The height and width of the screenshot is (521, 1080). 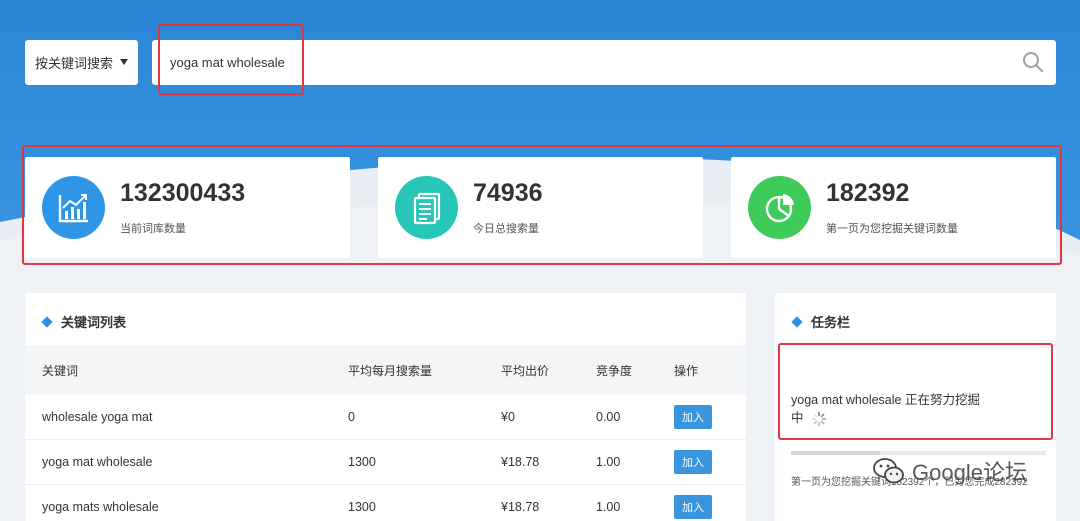 I want to click on table-row: yoga mats wholesale 1300 ¥18.78 1.00 加入, so click(x=385, y=503).